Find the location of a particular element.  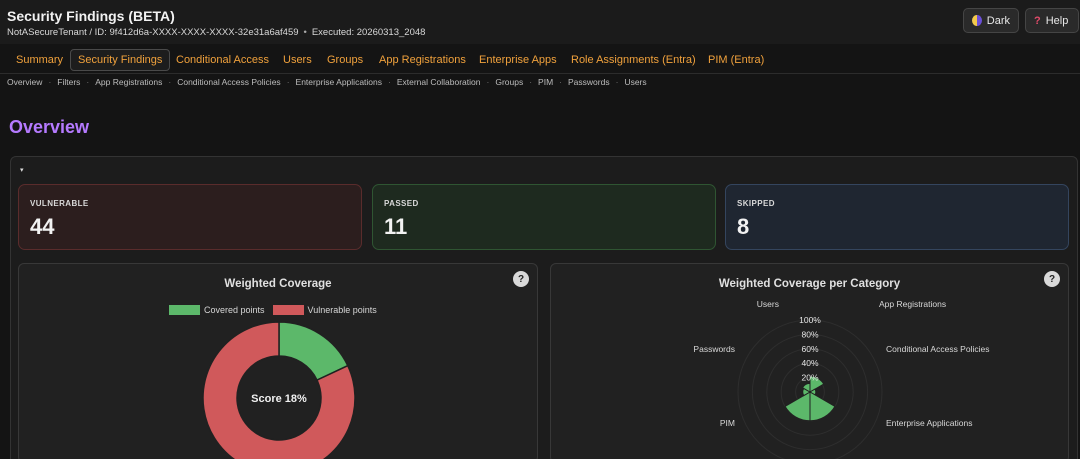

skipped-card: SKIPPED 8 is located at coordinates (897, 217).